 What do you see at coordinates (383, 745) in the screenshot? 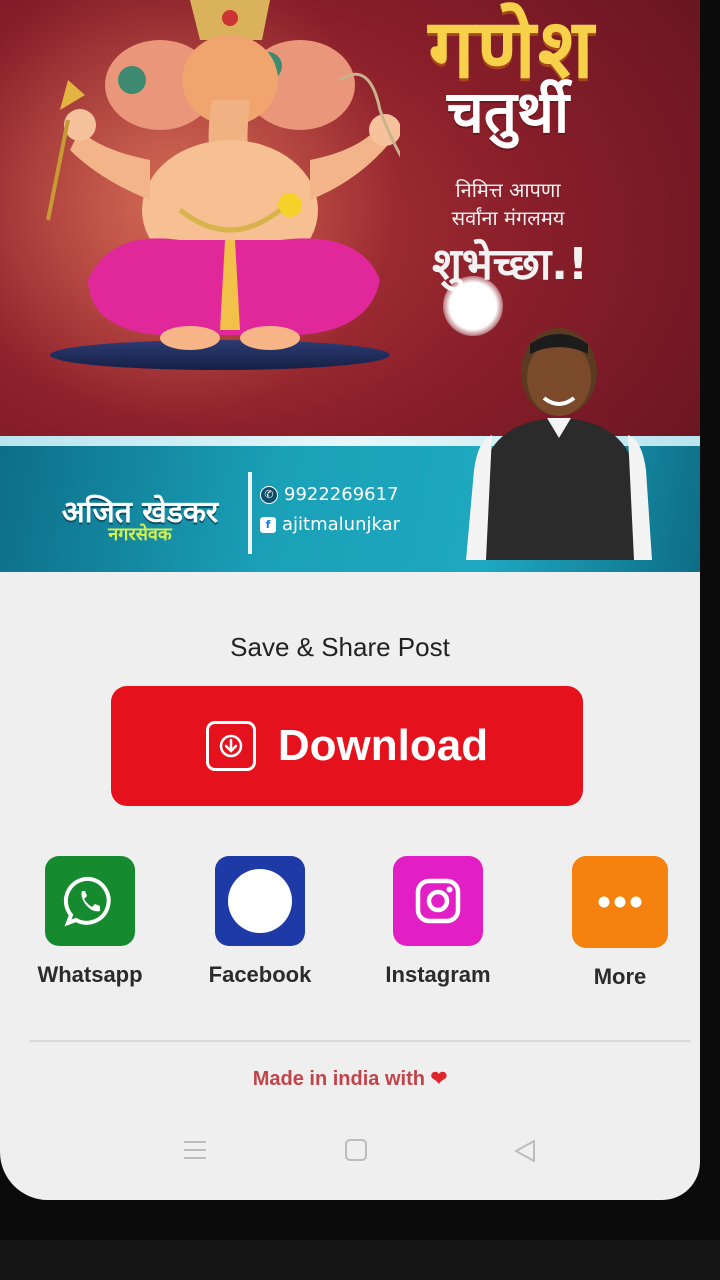
I see `download-label: Download` at bounding box center [383, 745].